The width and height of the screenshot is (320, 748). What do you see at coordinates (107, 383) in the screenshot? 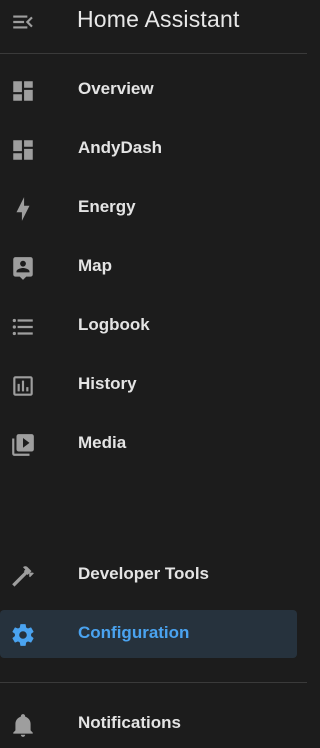
I see `sidebar-item-label: History` at bounding box center [107, 383].